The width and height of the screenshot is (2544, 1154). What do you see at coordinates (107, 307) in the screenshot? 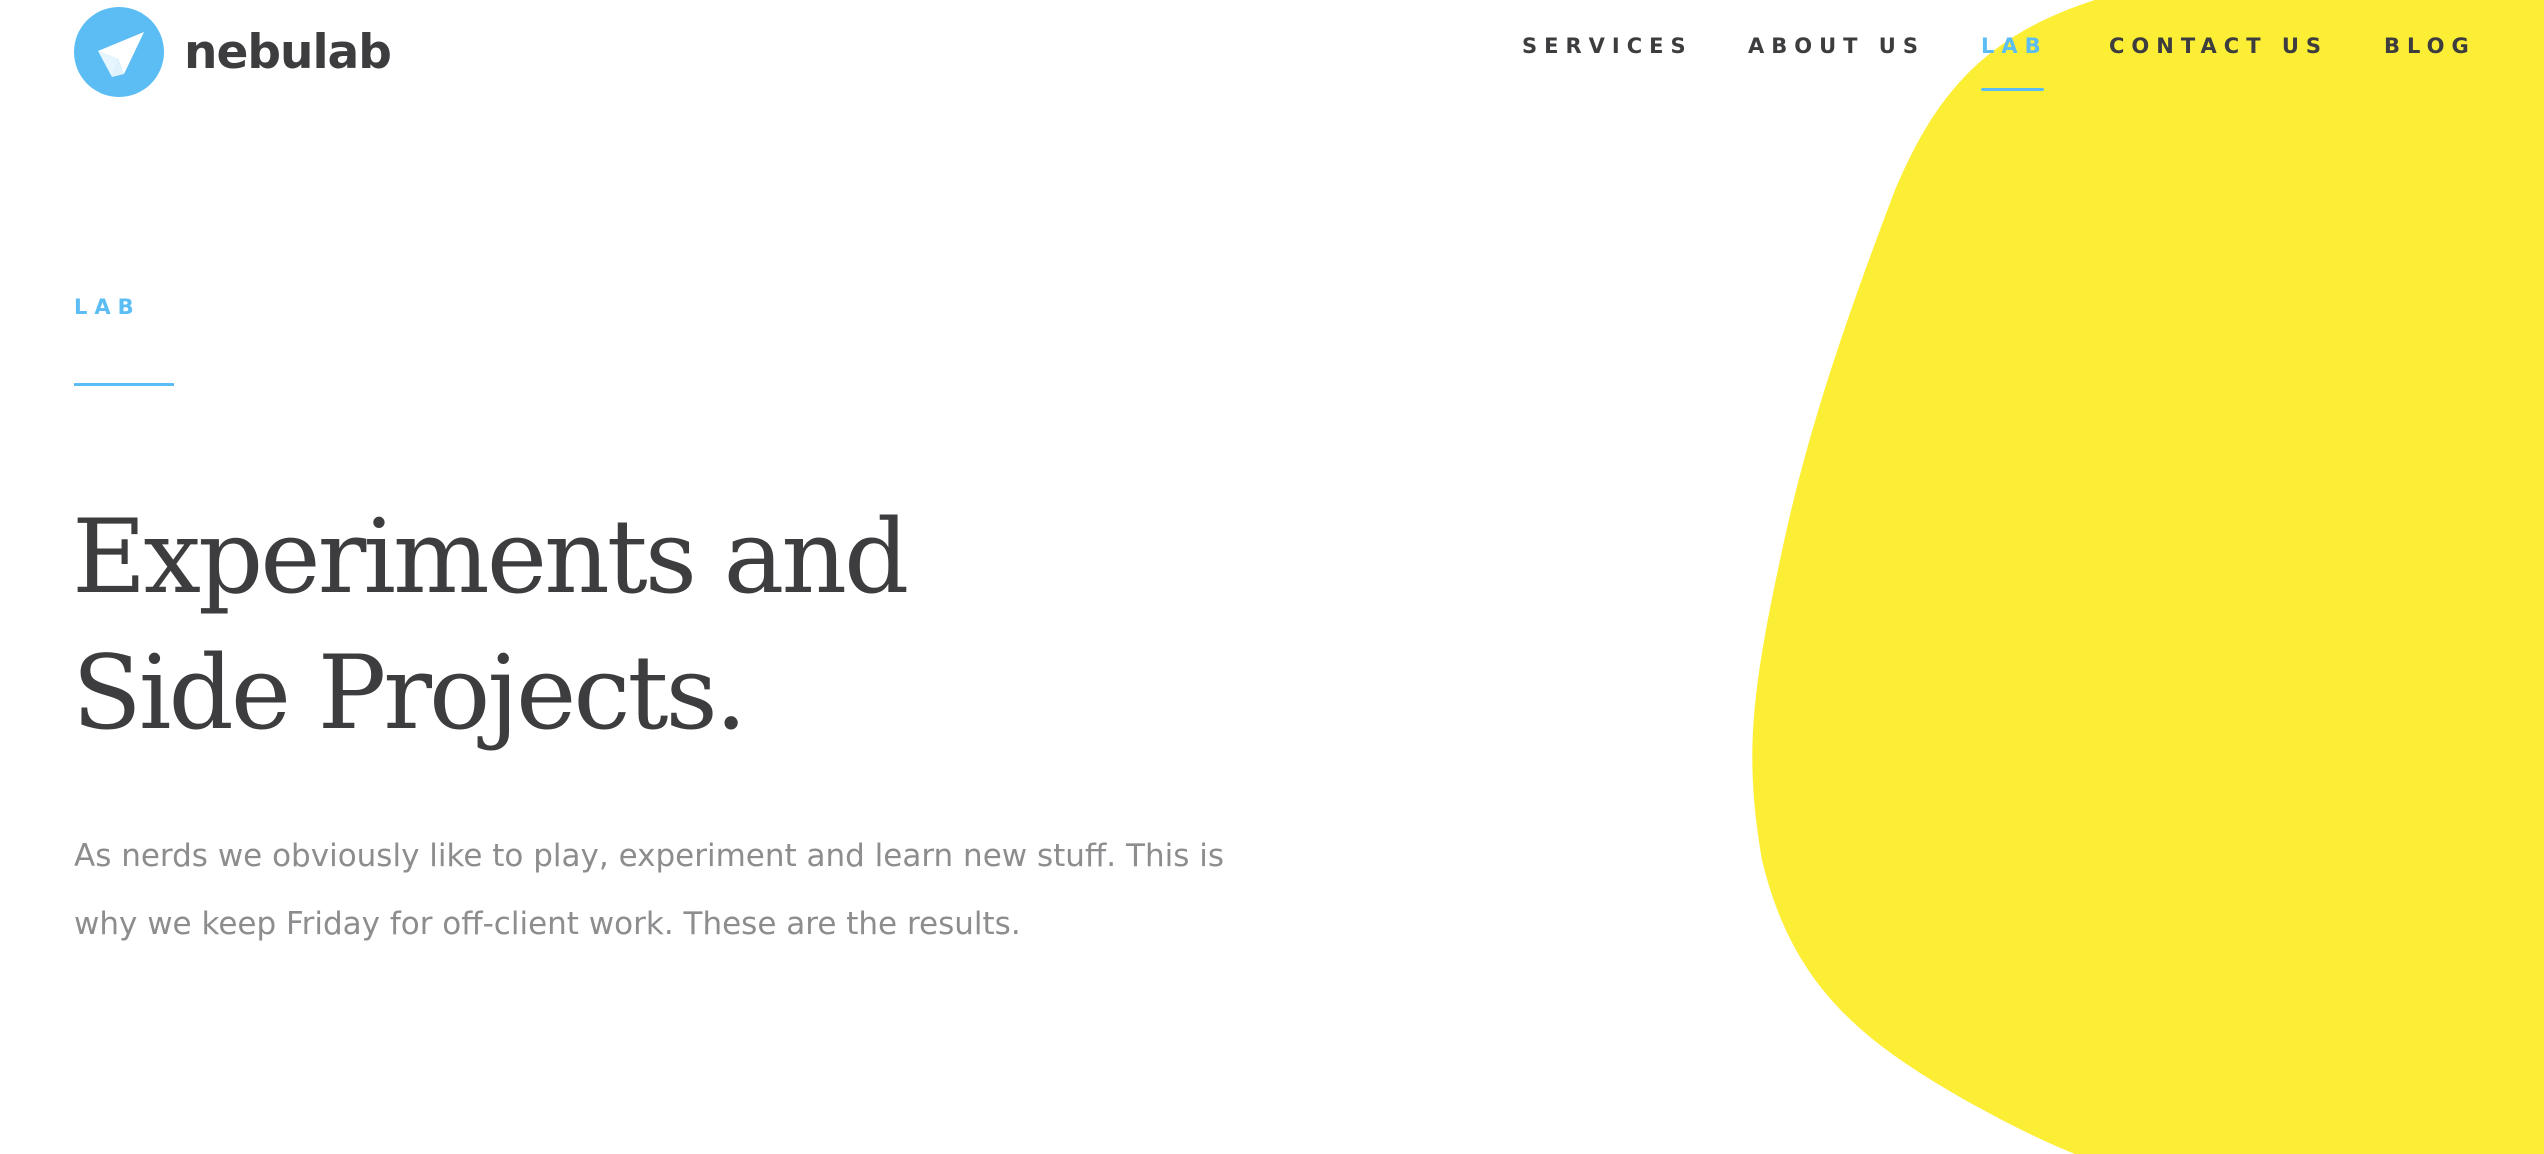
I see `section-eyebrow: LAB` at bounding box center [107, 307].